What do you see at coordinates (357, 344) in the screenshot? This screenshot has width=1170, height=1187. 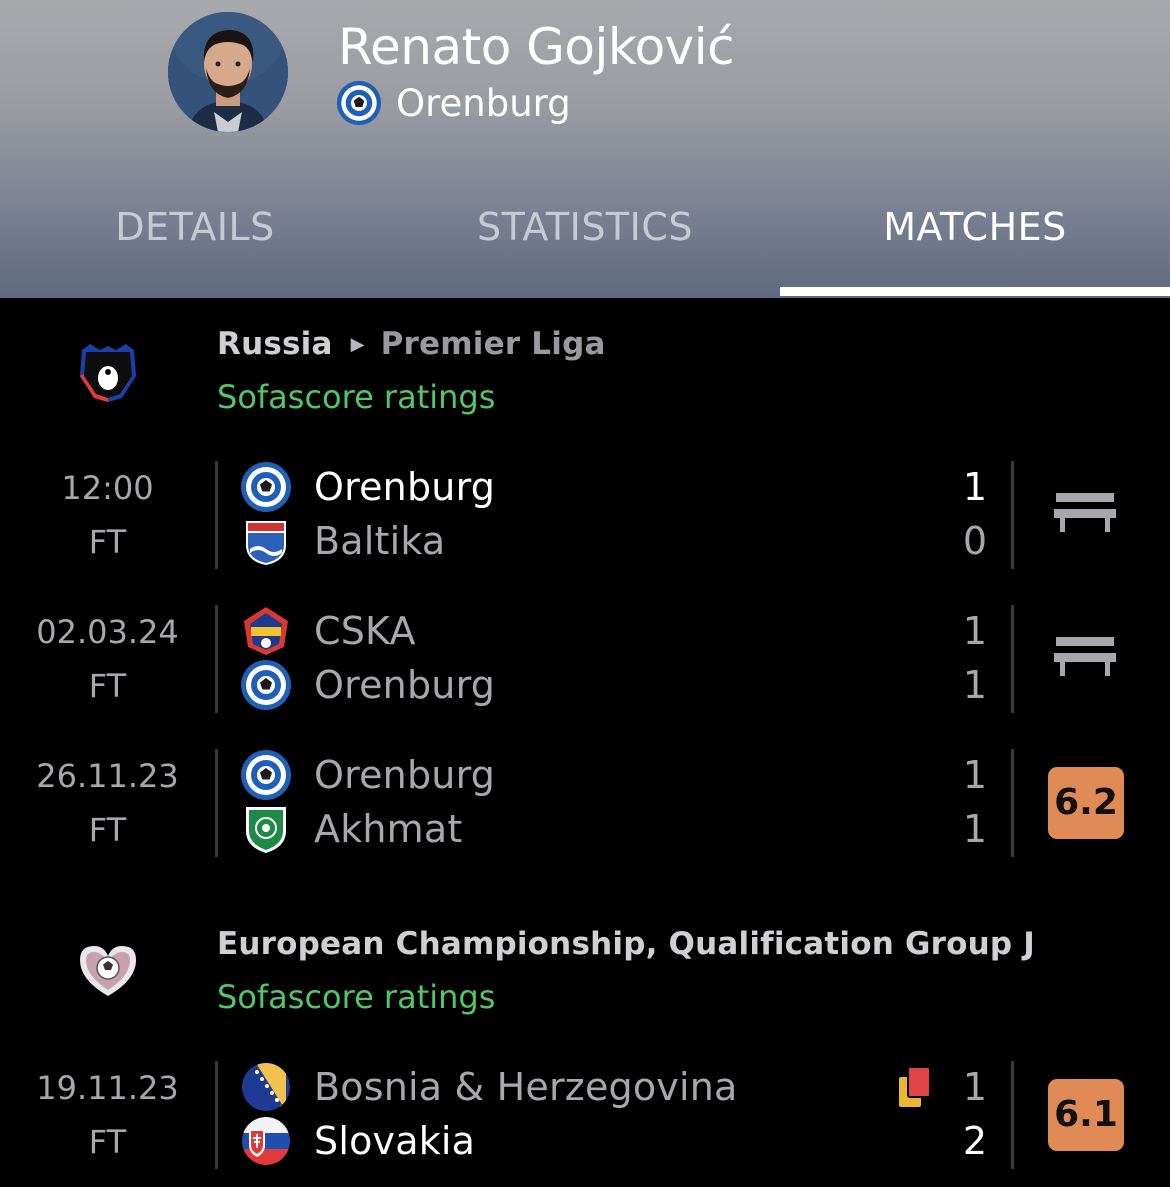 I see `breadcrumb-arrow-icon: ▶` at bounding box center [357, 344].